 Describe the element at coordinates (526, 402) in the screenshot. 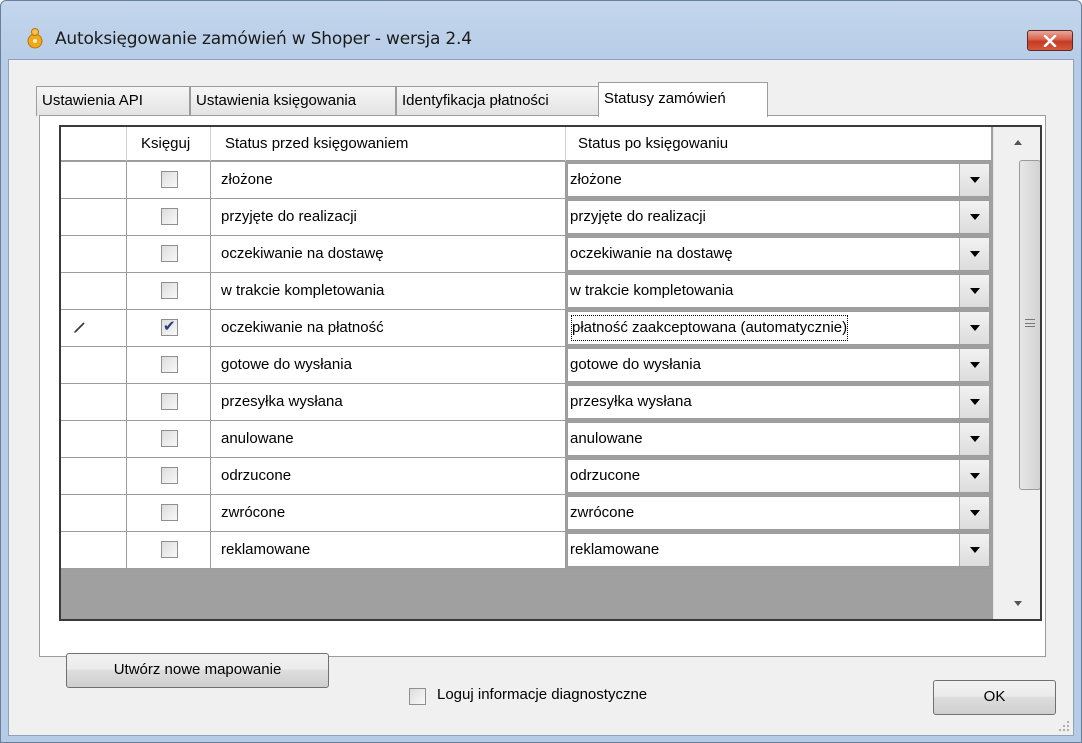

I see `table-row: przesyłka wysłana przesyłka wysłana` at that location.